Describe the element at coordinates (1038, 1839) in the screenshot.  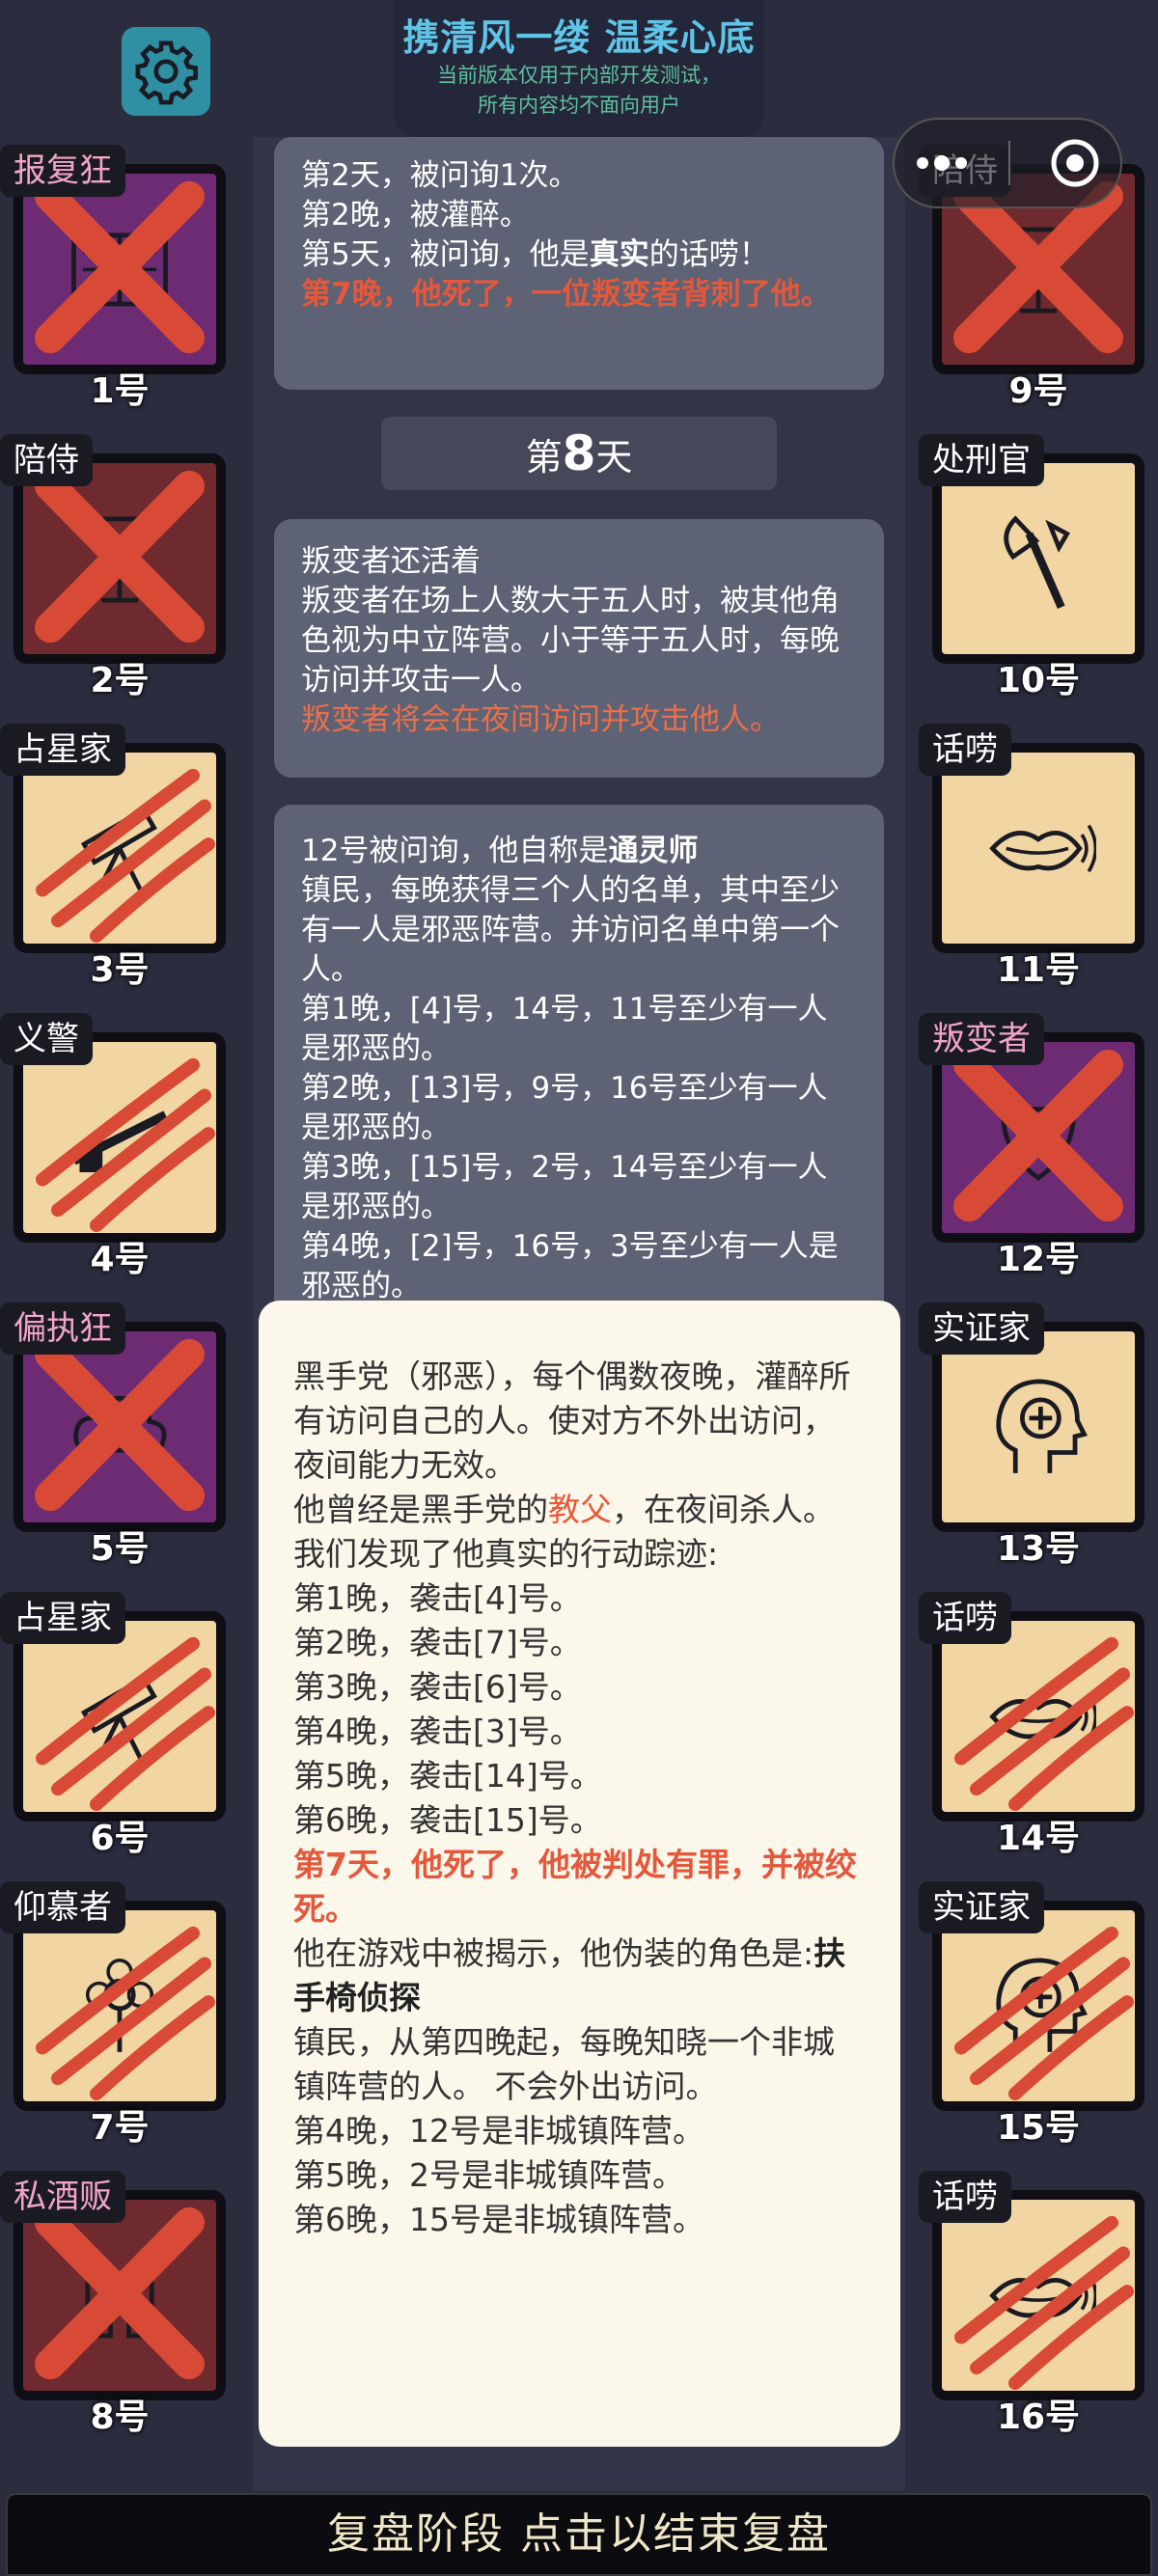
I see `player-number: 14号` at that location.